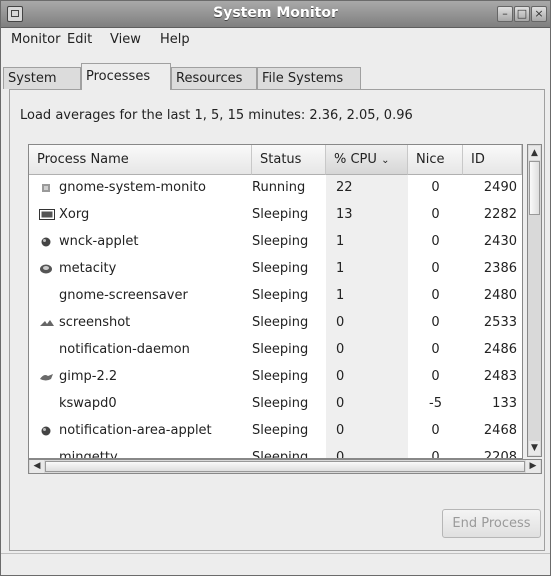 Image resolution: width=551 pixels, height=576 pixels. What do you see at coordinates (500, 349) in the screenshot?
I see `pid-cell: 2486` at bounding box center [500, 349].